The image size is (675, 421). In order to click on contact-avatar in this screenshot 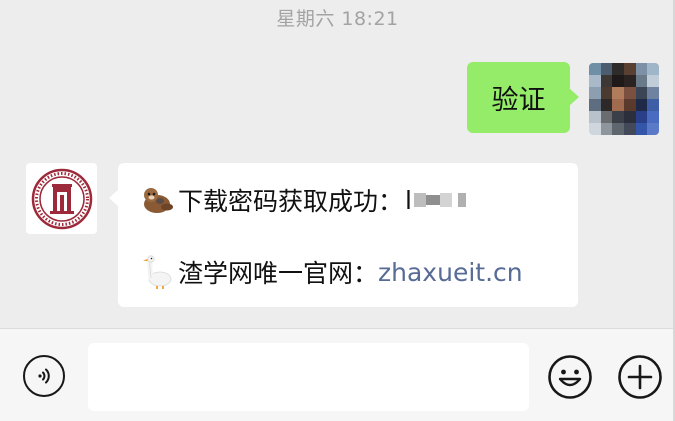, I will do `click(61, 198)`.